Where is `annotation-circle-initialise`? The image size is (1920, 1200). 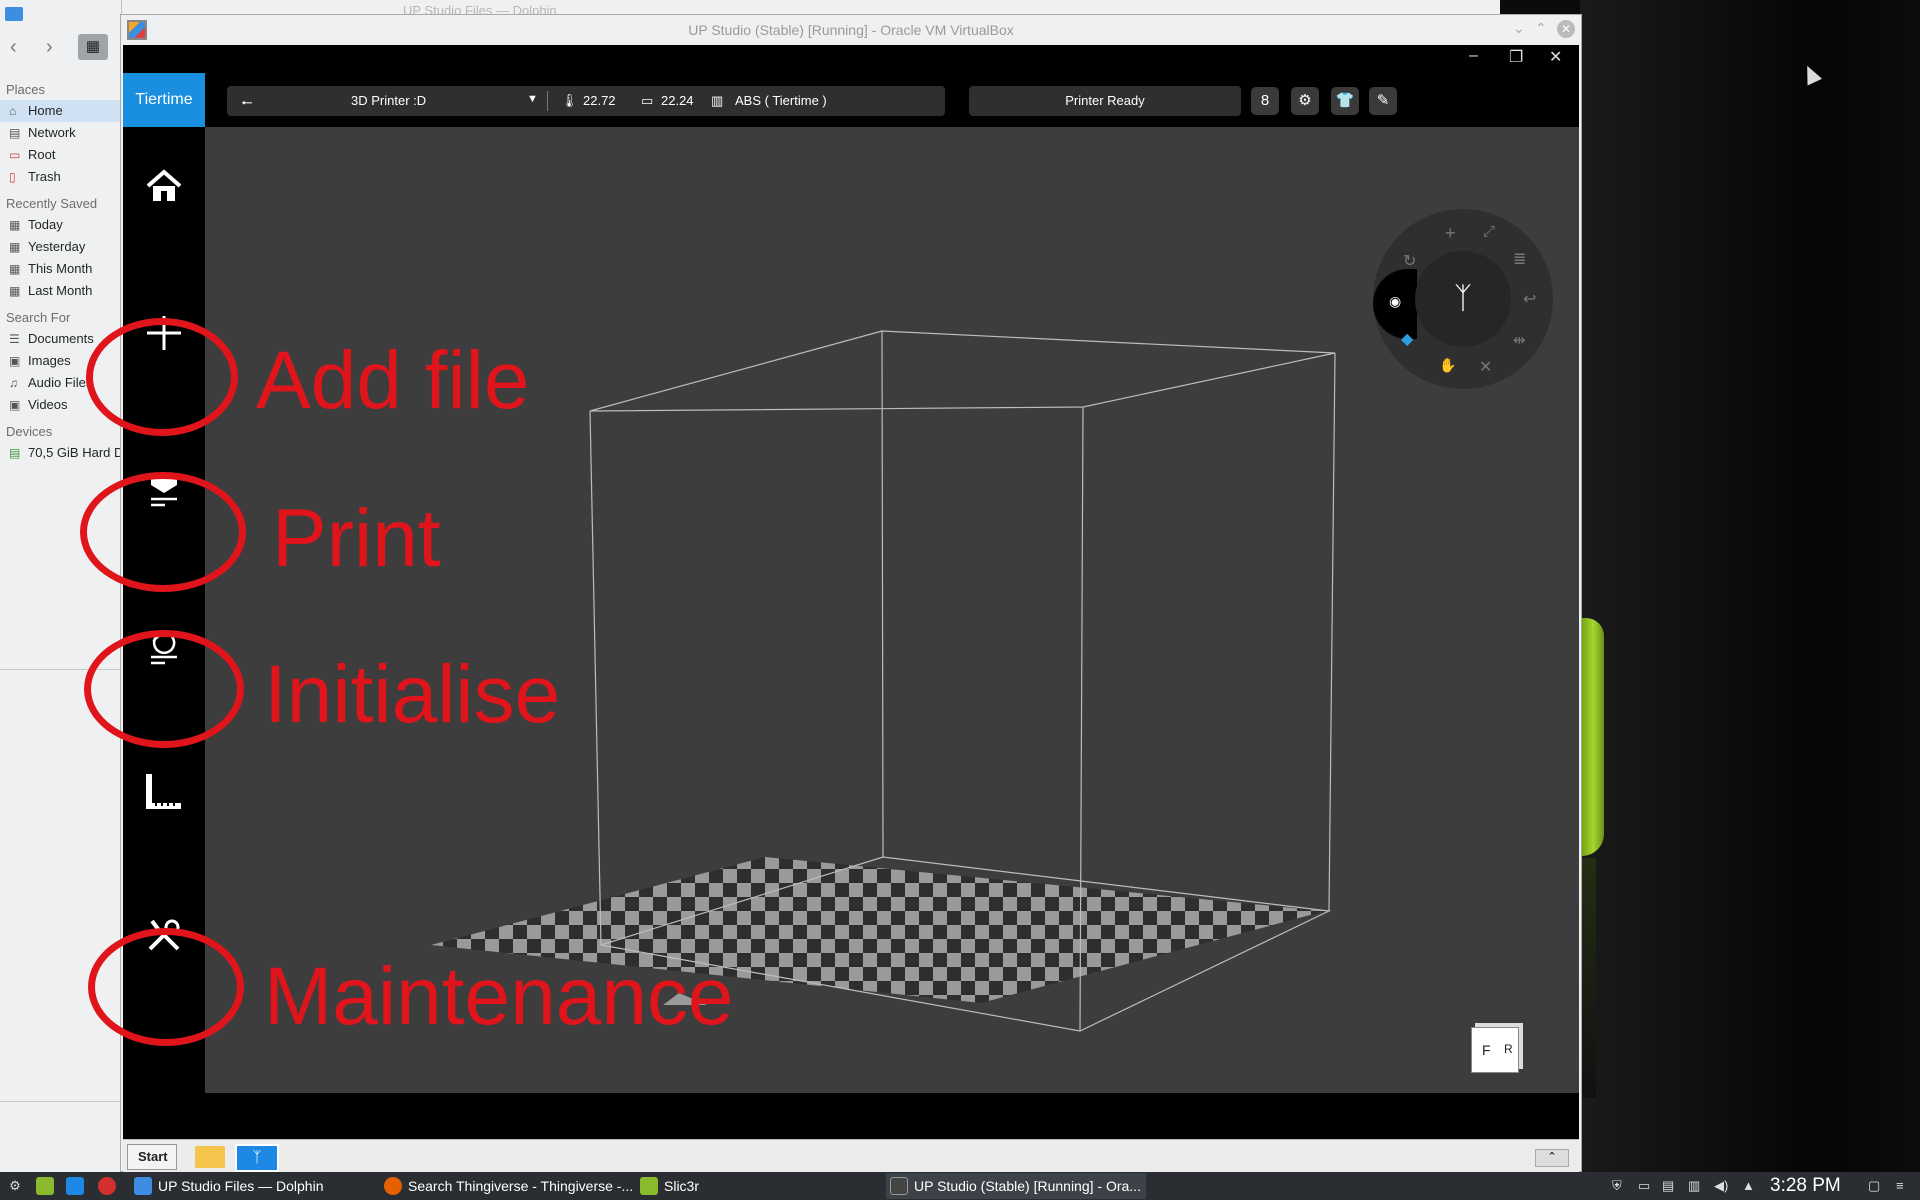
annotation-circle-initialise is located at coordinates (164, 689).